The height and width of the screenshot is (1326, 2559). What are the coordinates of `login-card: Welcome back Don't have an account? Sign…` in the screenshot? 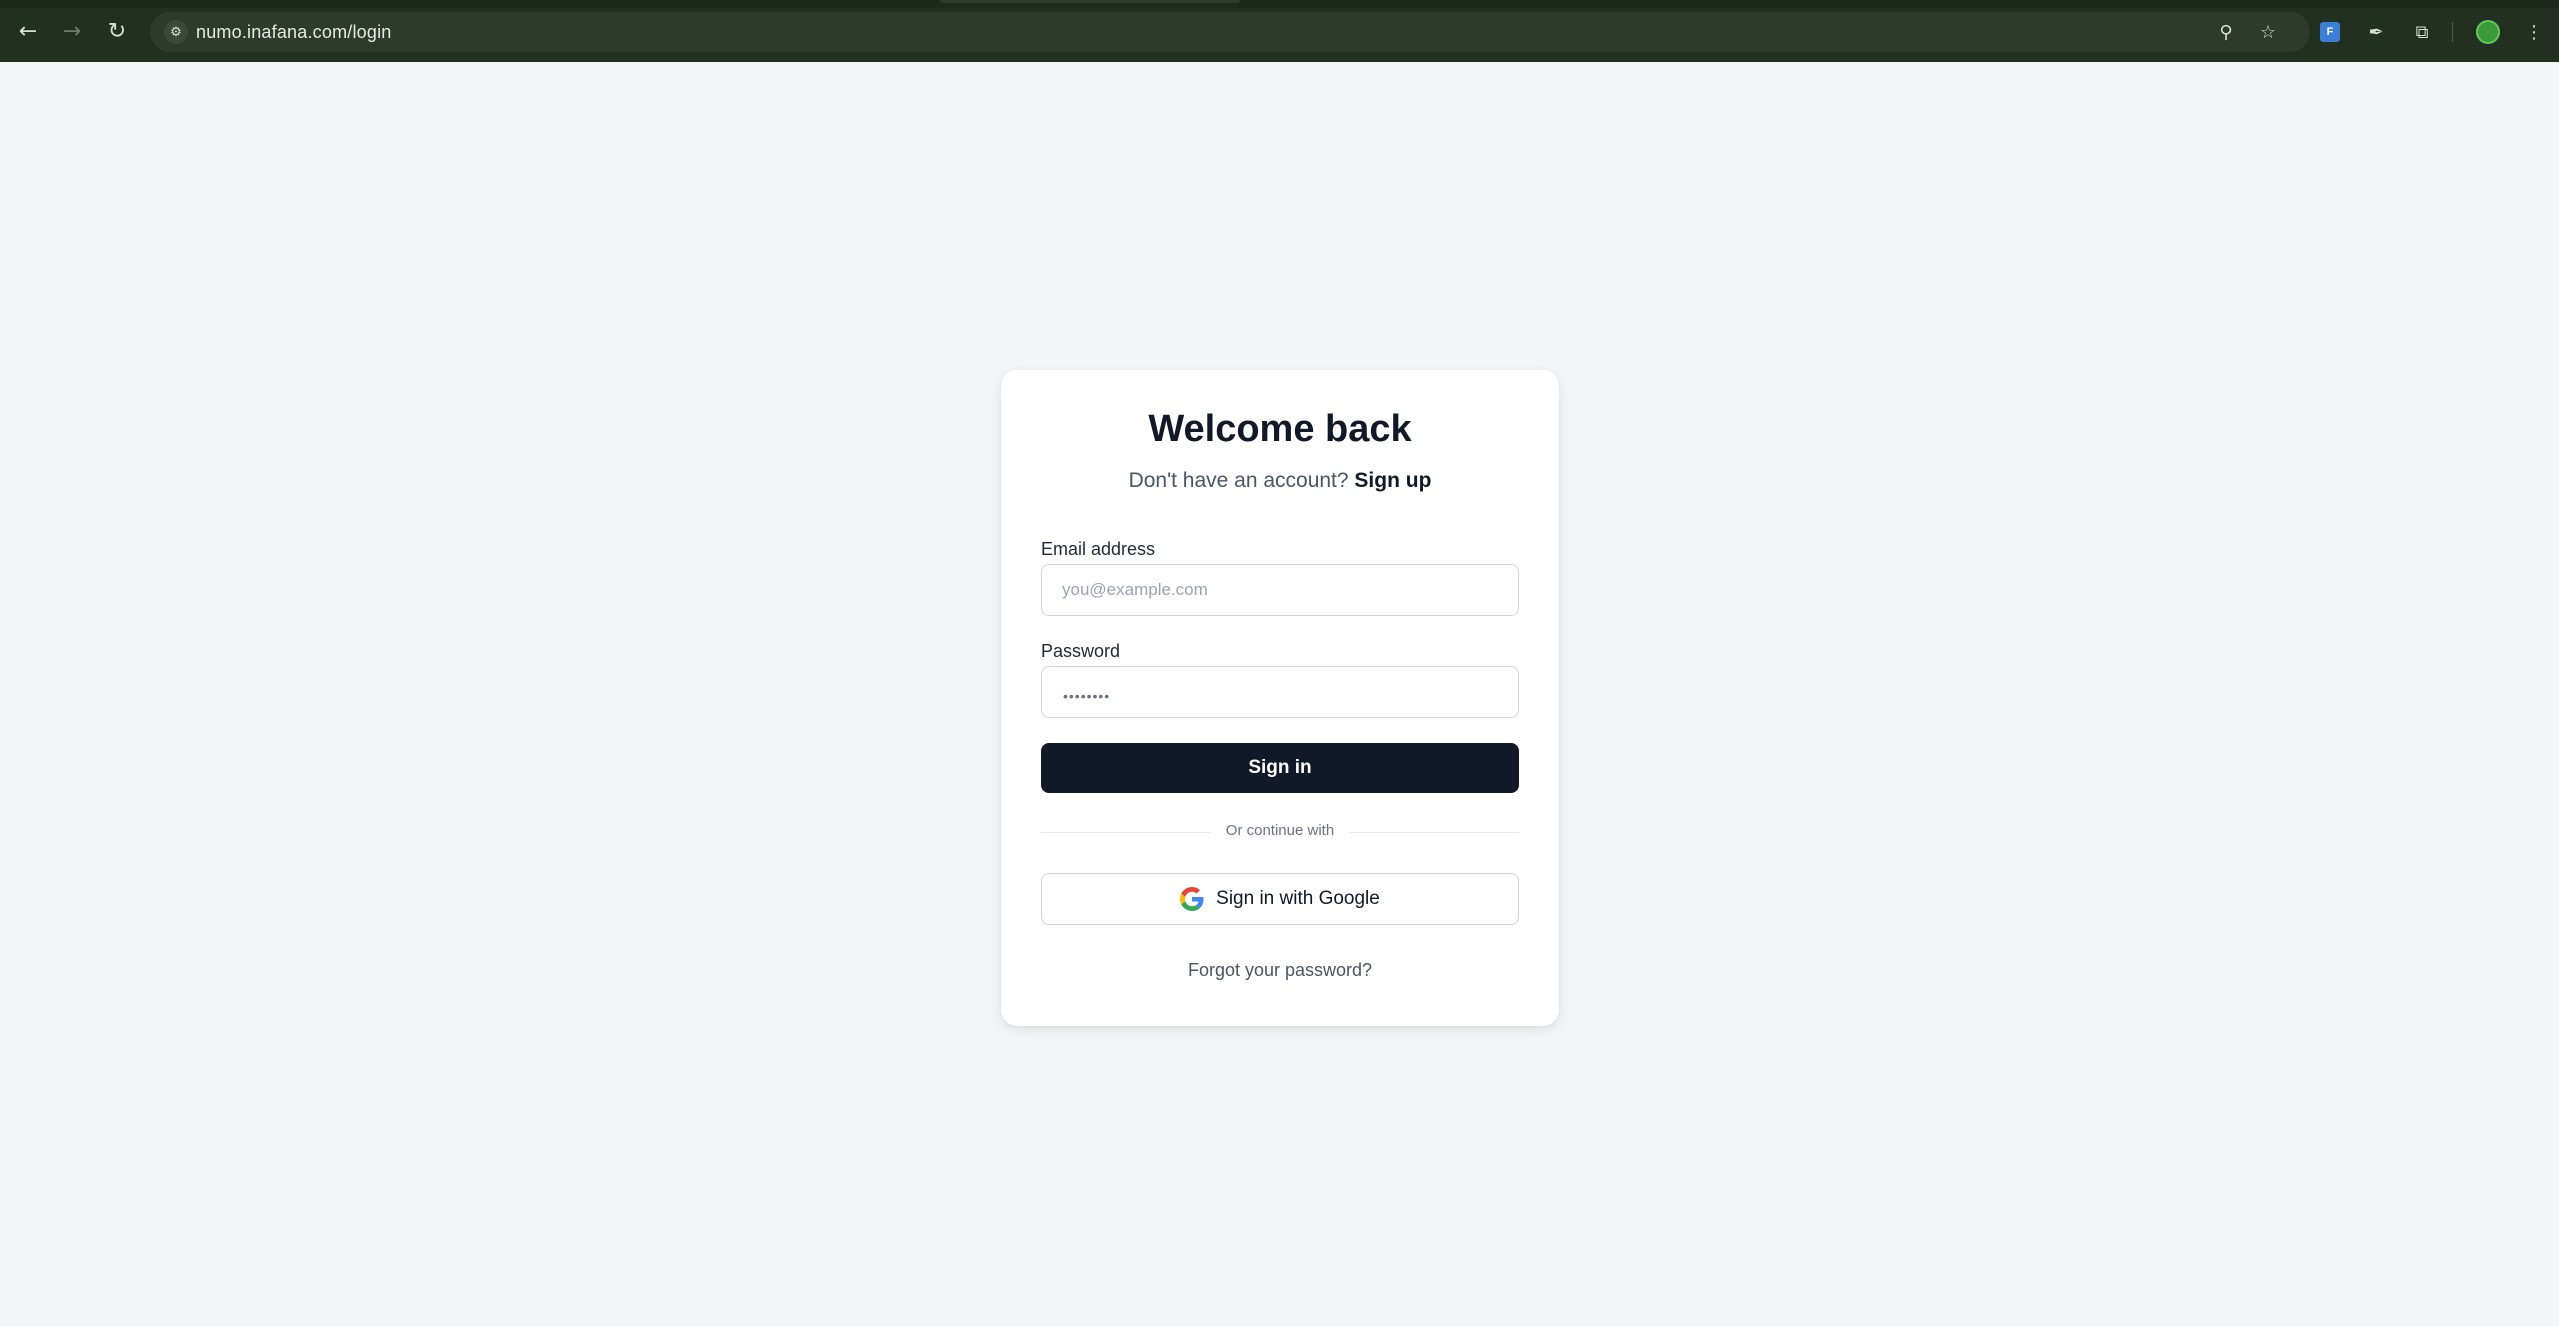 It's located at (1280, 698).